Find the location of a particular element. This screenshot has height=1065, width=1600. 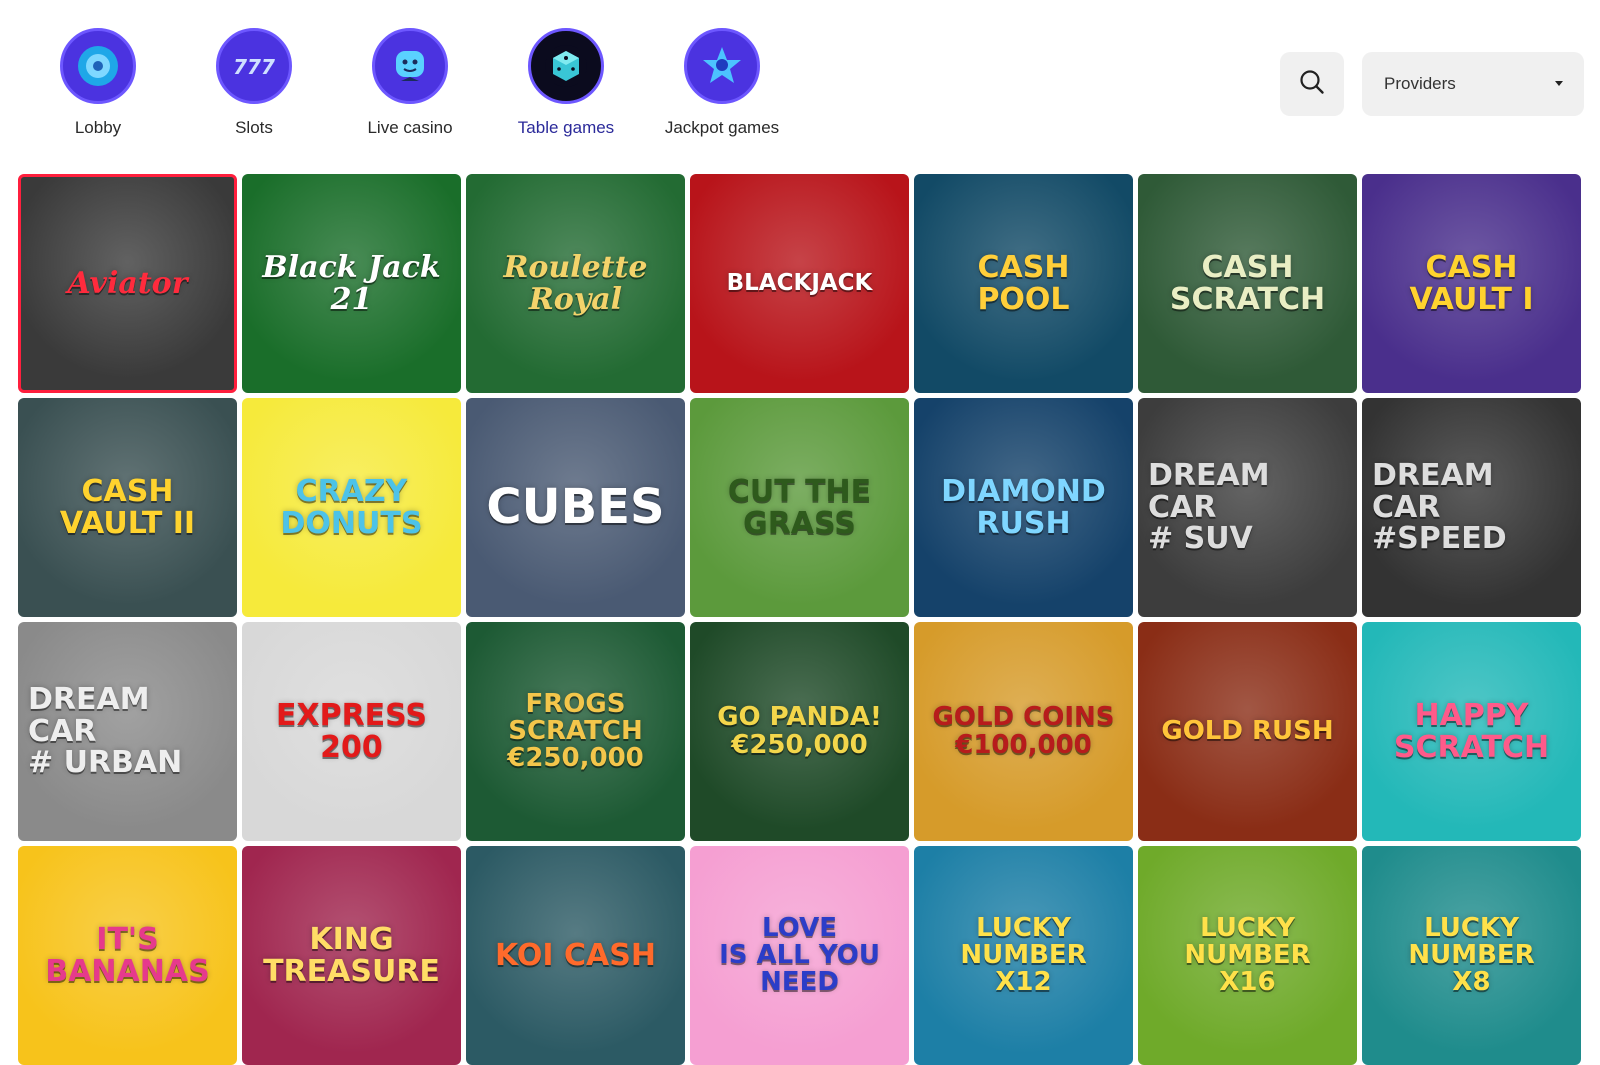

game-title: HAPPY SCRATCH is located at coordinates (1471, 731).